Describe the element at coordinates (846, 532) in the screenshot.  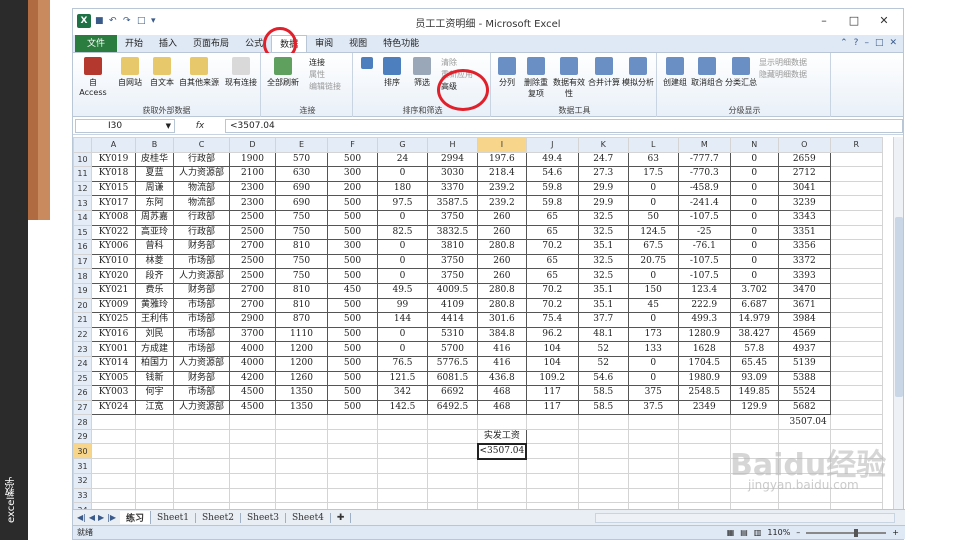
I see `zoom-slider` at that location.